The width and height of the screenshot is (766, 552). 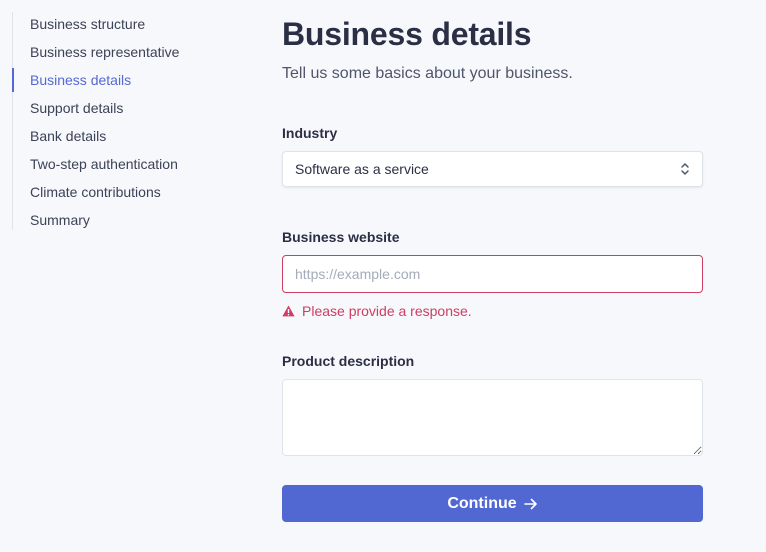 I want to click on website-error-text: Please provide a response., so click(x=387, y=311).